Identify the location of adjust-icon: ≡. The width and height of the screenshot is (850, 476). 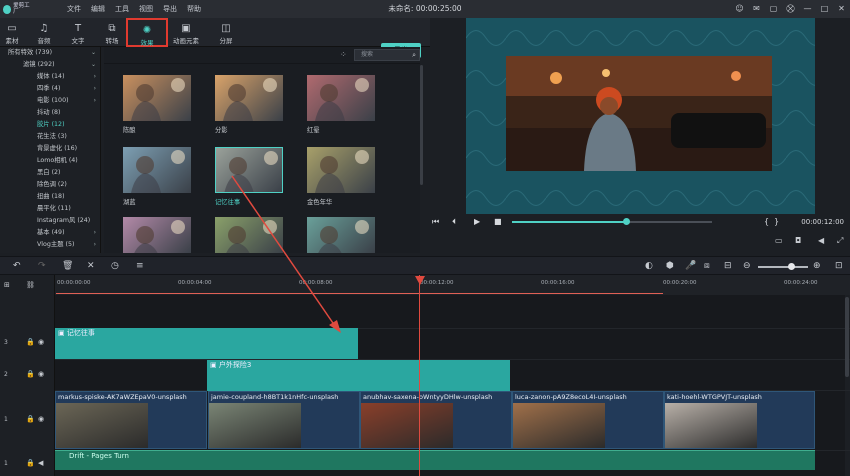
(140, 266).